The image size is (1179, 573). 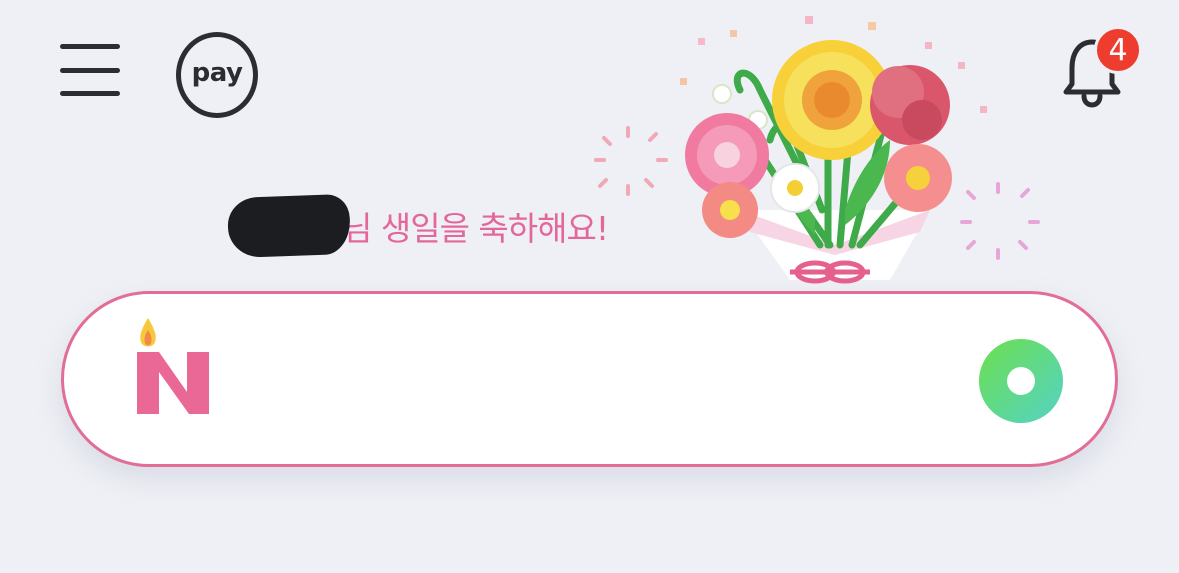 What do you see at coordinates (173, 366) in the screenshot?
I see `naver-birthday-logo` at bounding box center [173, 366].